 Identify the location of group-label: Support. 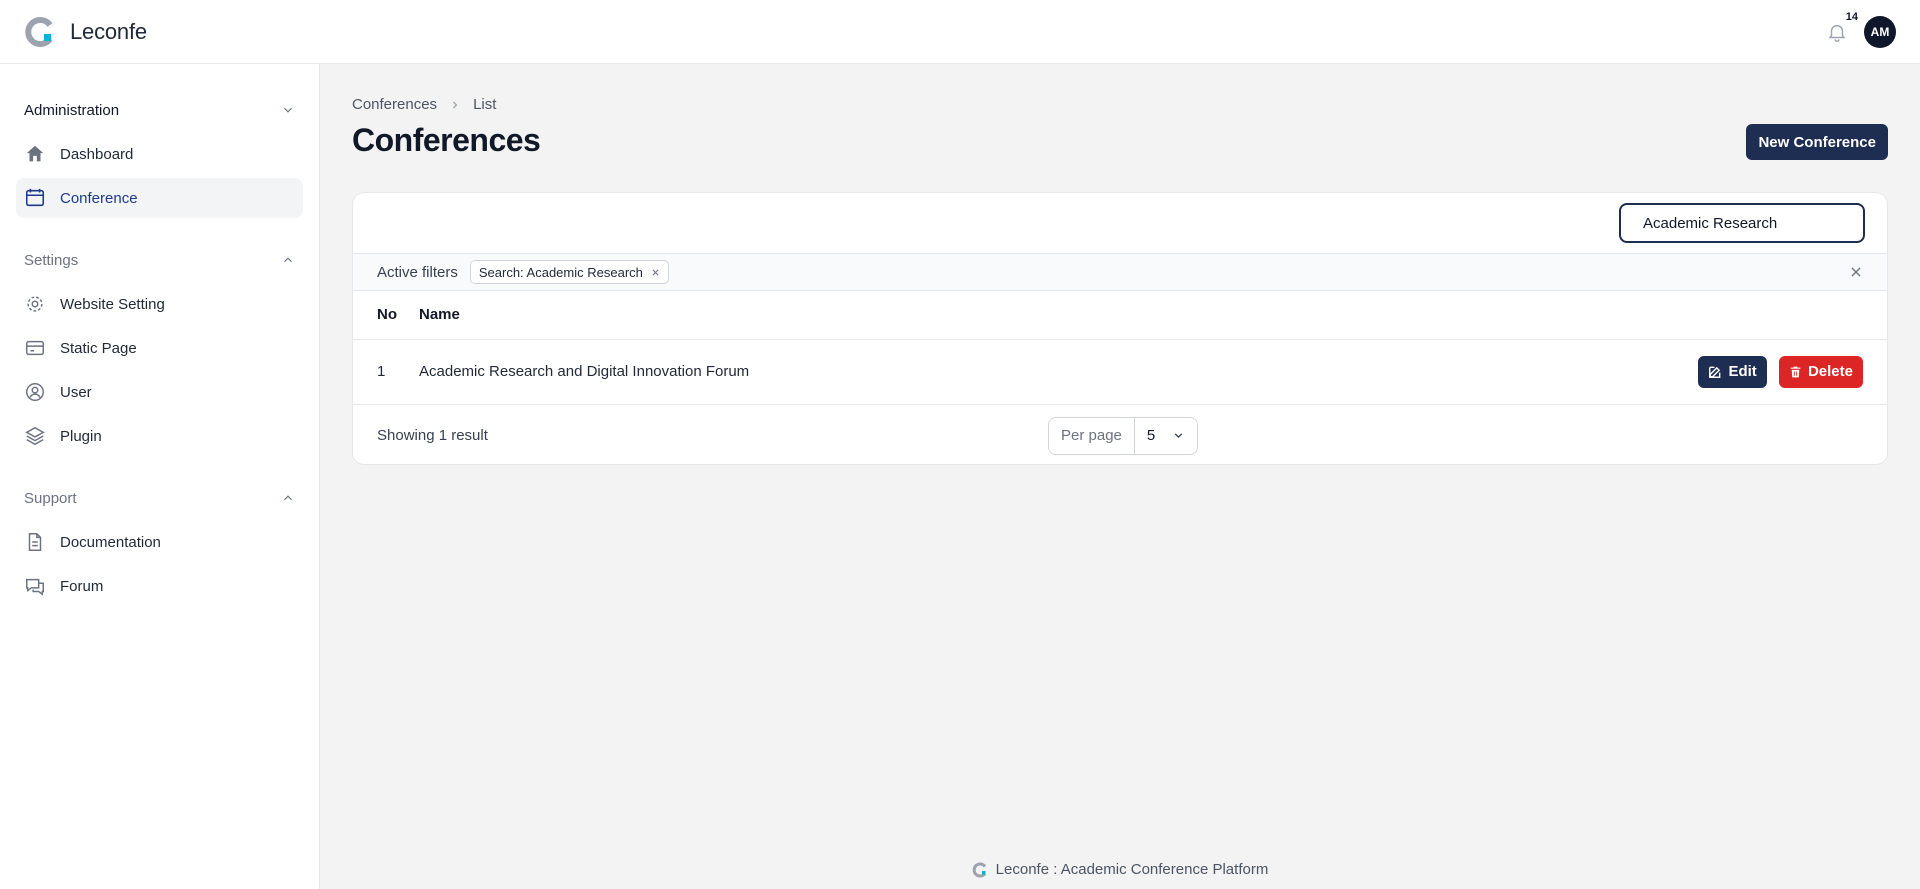
(50, 498).